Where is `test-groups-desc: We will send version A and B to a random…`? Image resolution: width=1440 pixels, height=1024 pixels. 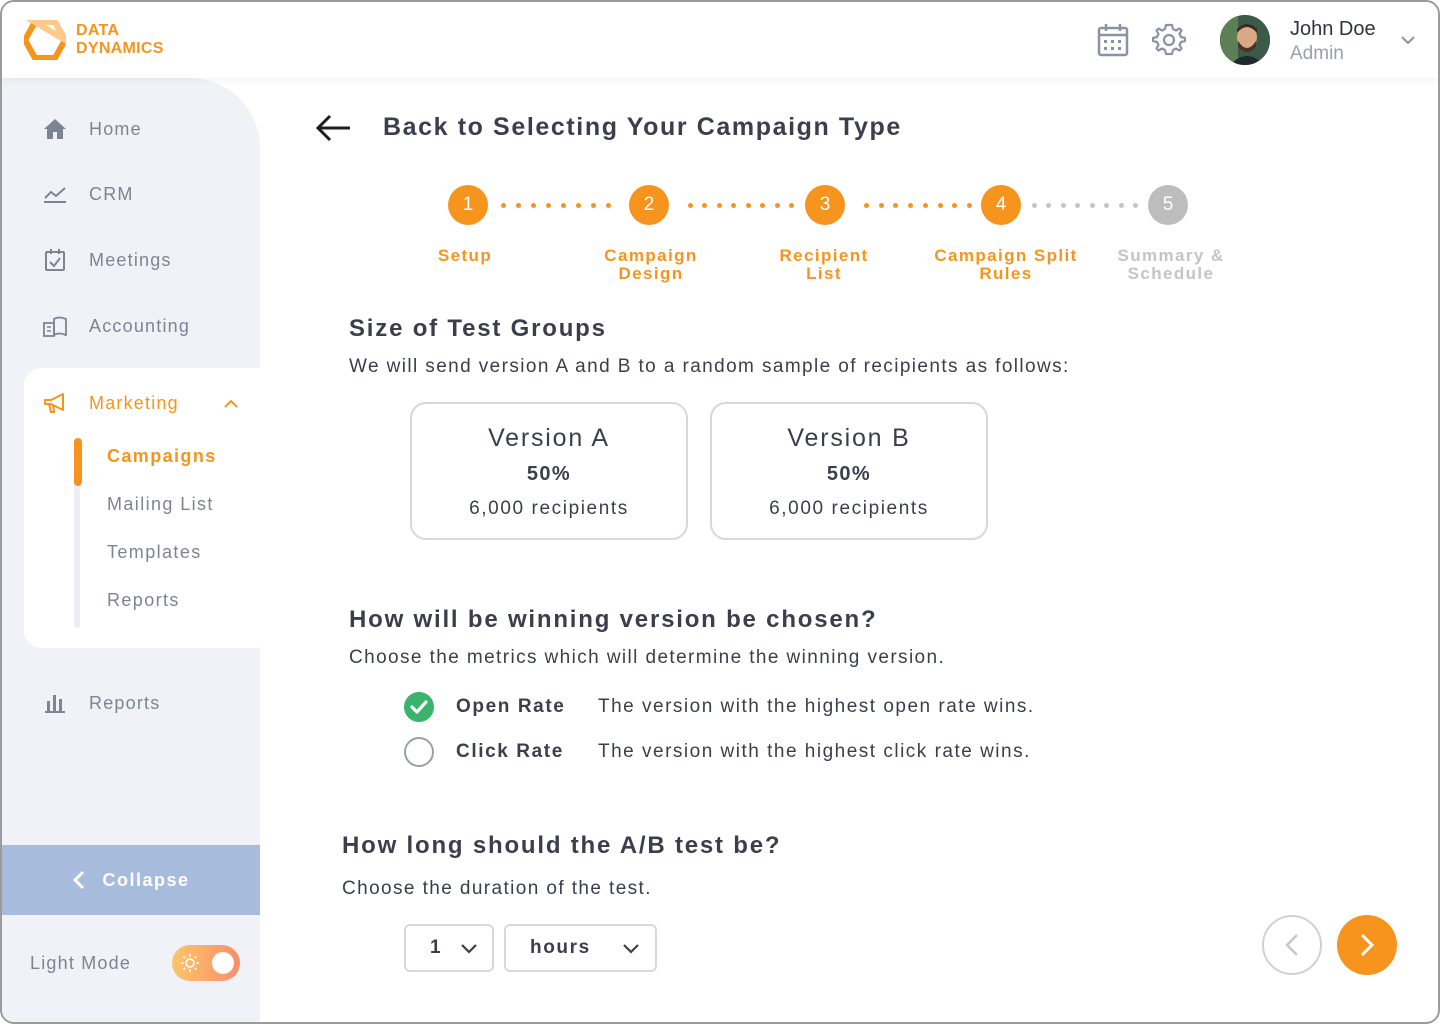
test-groups-desc: We will send version A and B to a random… is located at coordinates (709, 366).